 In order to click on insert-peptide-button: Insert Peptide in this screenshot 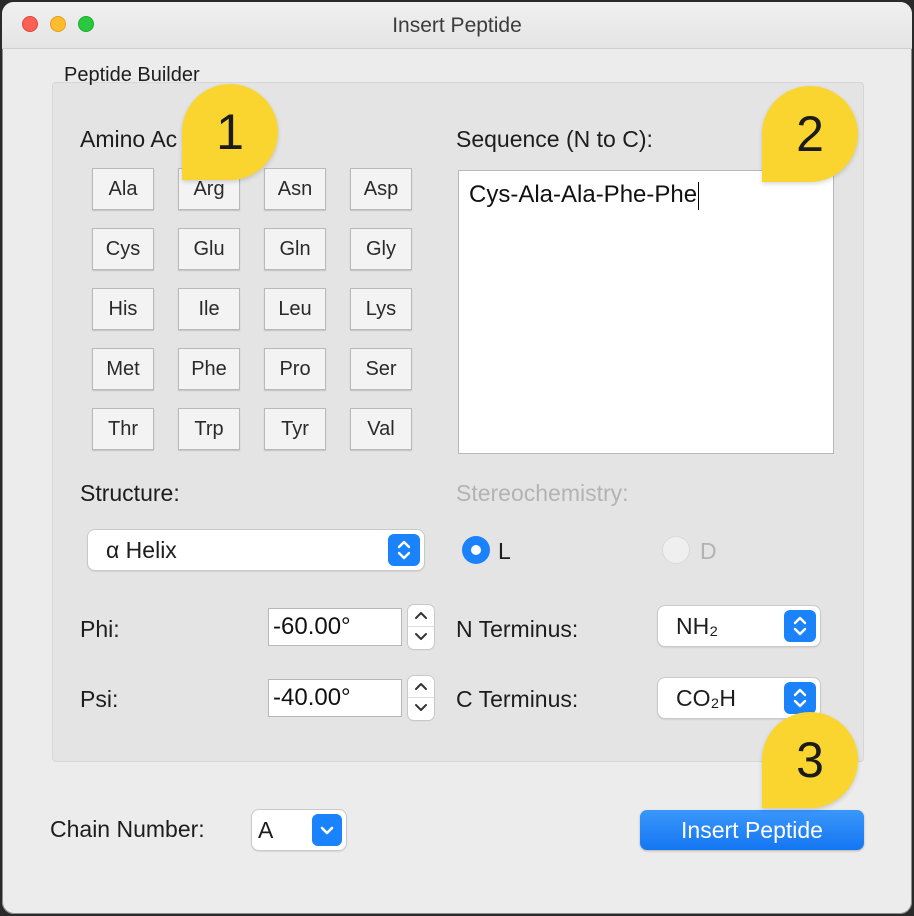, I will do `click(752, 830)`.